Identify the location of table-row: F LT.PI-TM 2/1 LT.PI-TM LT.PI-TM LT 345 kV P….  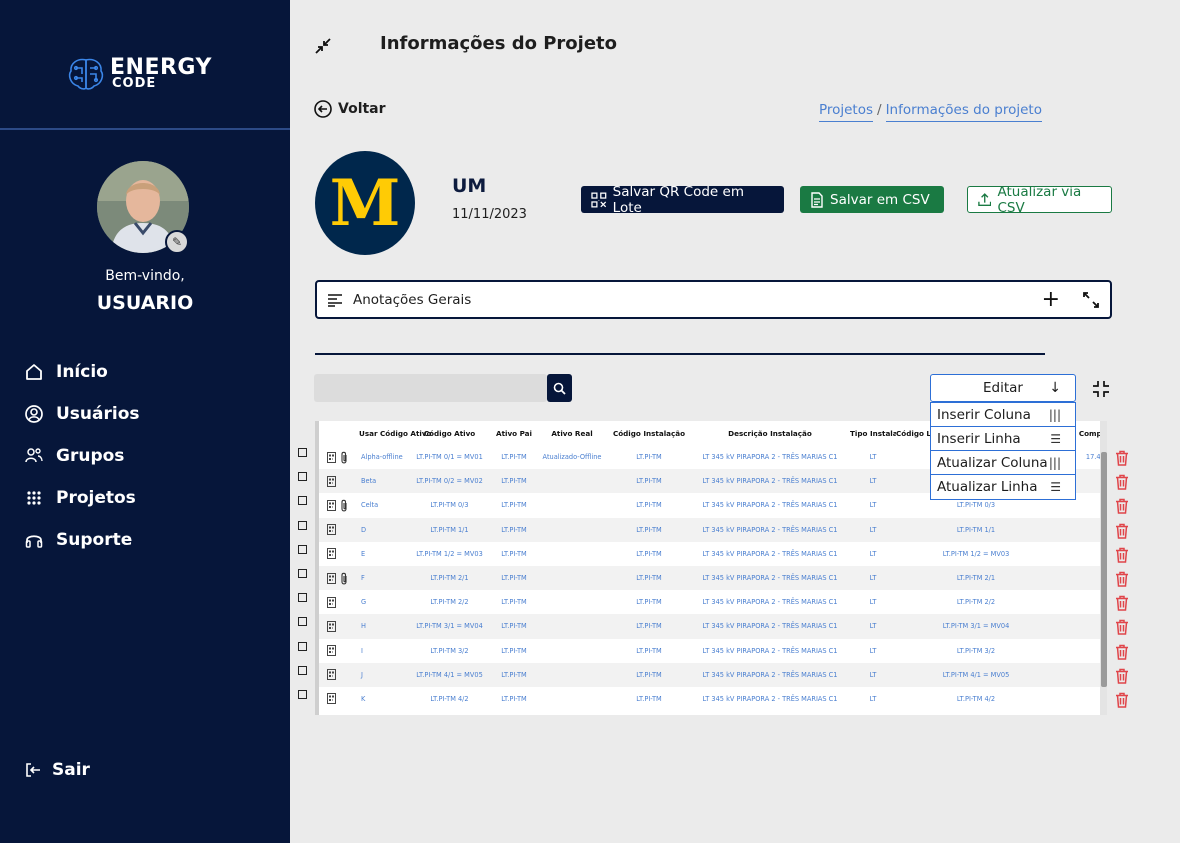
(713, 578).